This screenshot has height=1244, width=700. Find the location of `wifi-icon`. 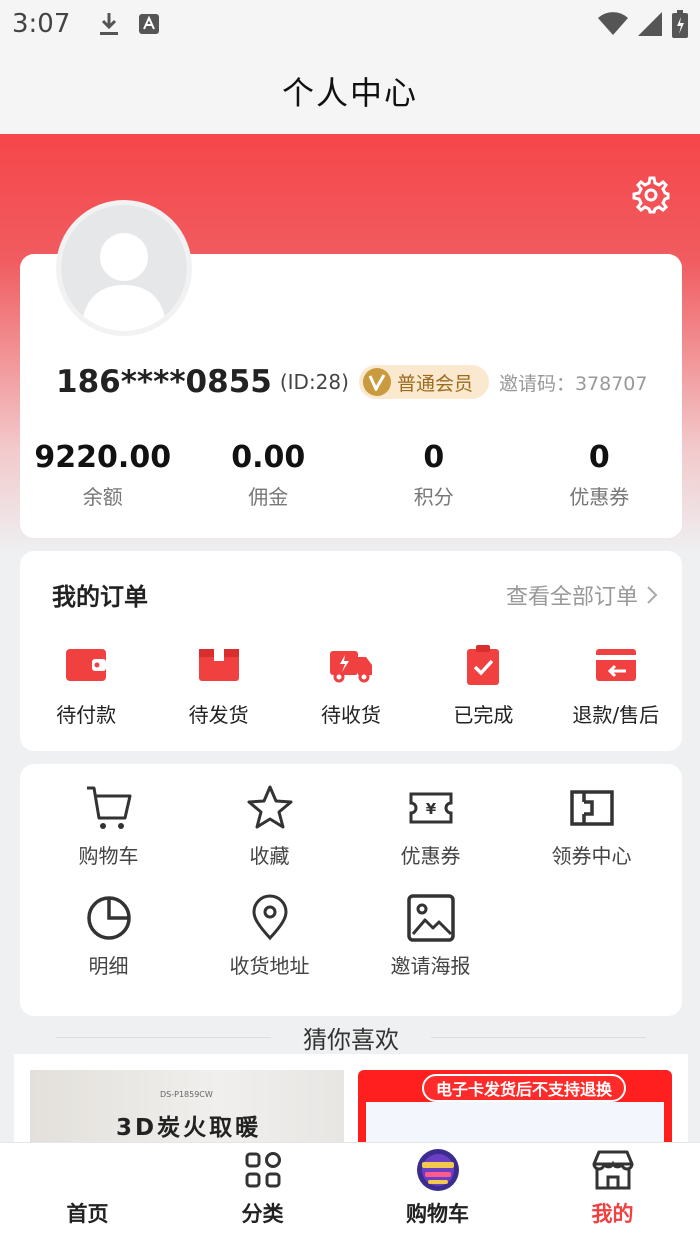

wifi-icon is located at coordinates (613, 23).